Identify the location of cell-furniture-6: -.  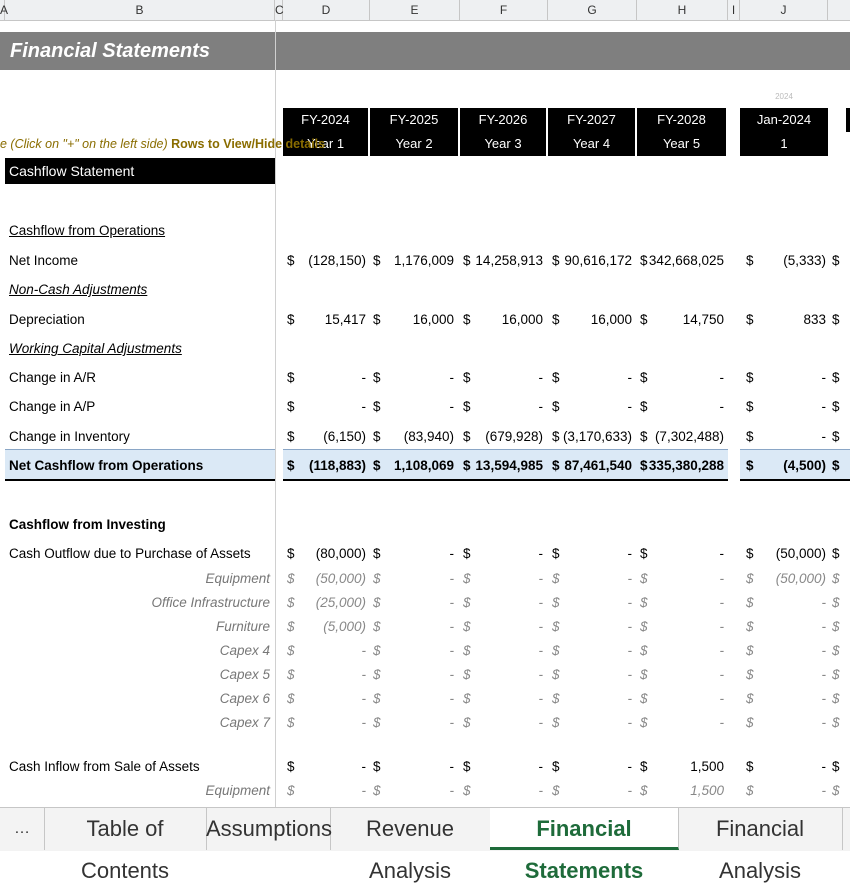
(824, 626).